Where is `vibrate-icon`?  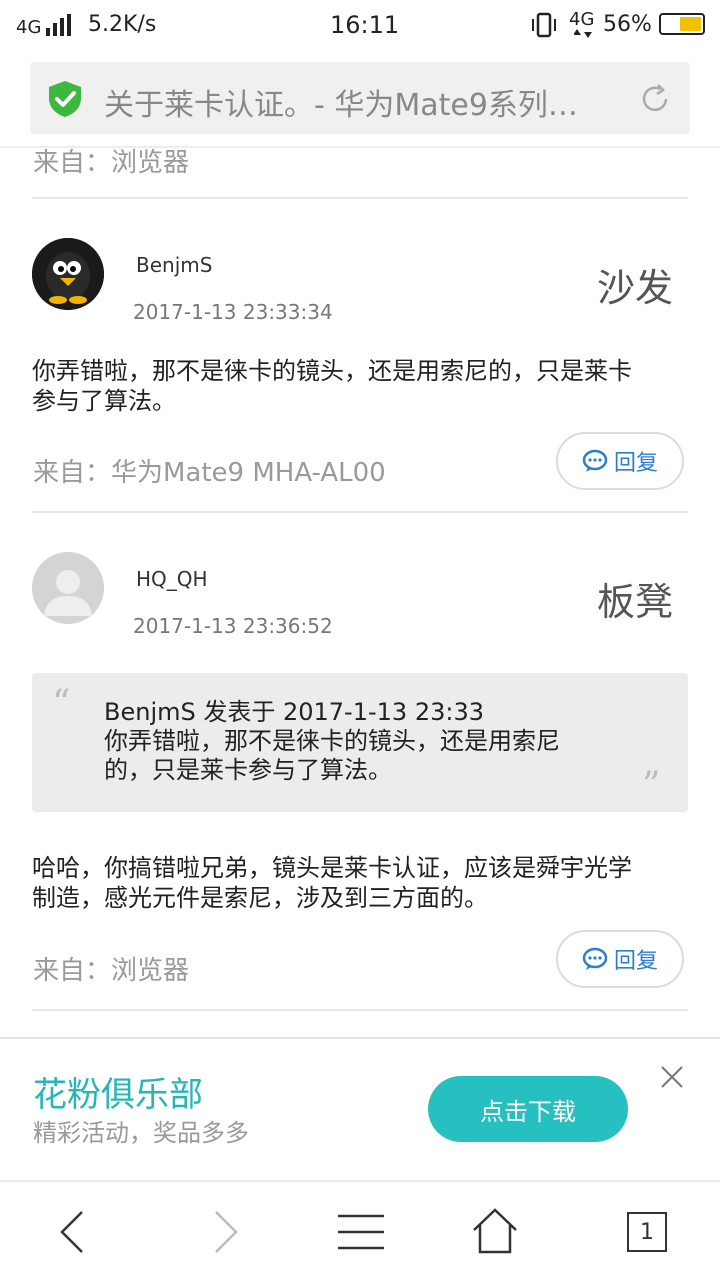 vibrate-icon is located at coordinates (544, 25).